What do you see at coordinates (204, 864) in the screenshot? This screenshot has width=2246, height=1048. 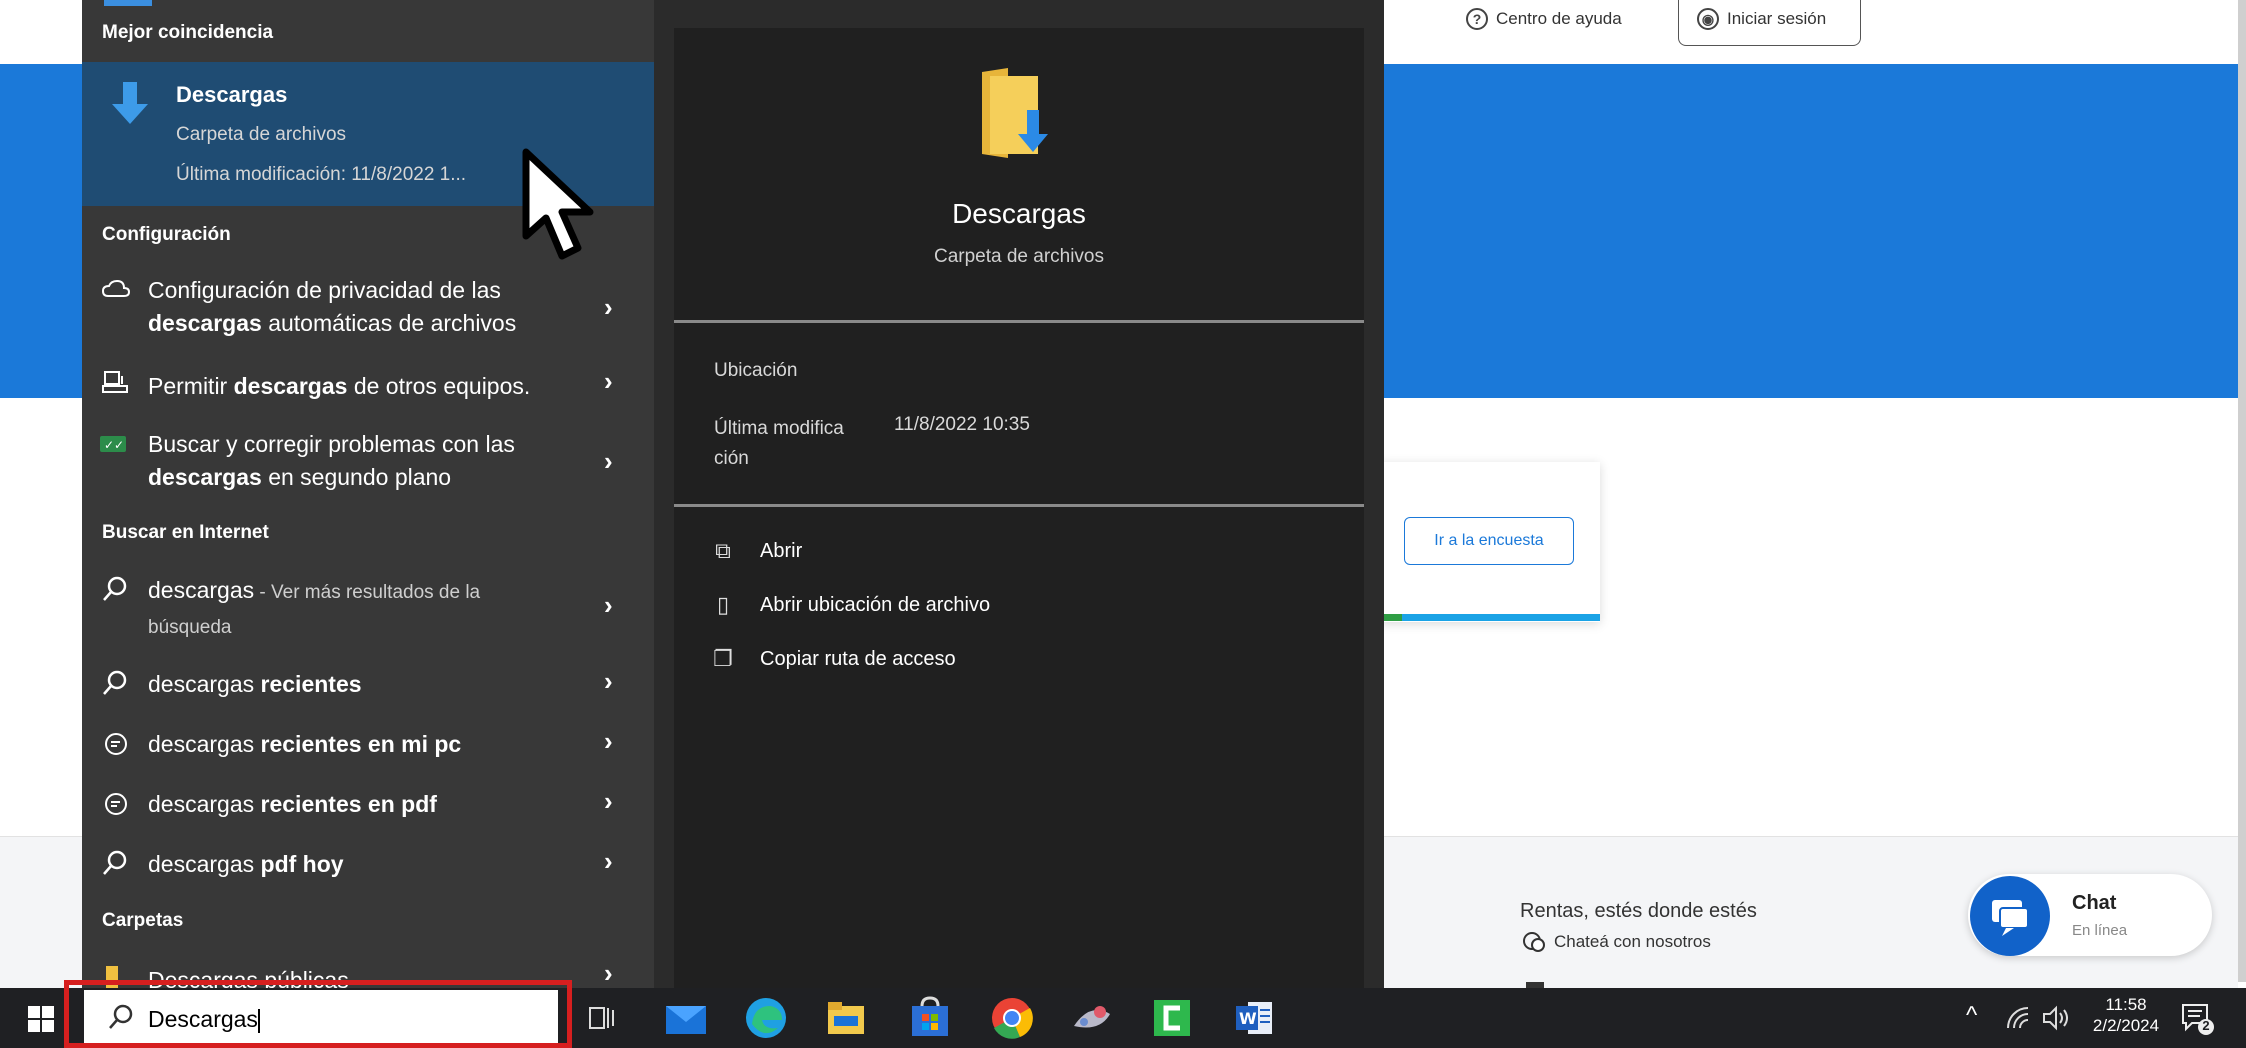 I see `web-item-pdf-hoy-pre: descargas` at bounding box center [204, 864].